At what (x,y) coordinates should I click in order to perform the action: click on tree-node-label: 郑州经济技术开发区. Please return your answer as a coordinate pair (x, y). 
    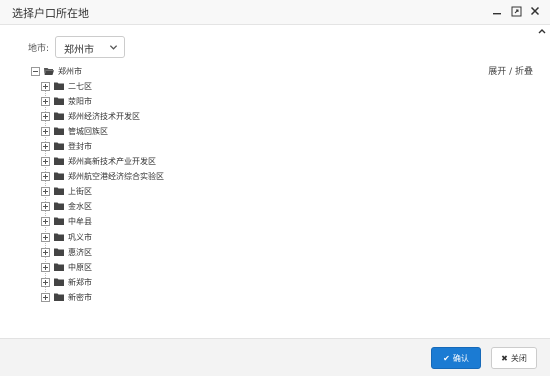
    Looking at the image, I should click on (104, 116).